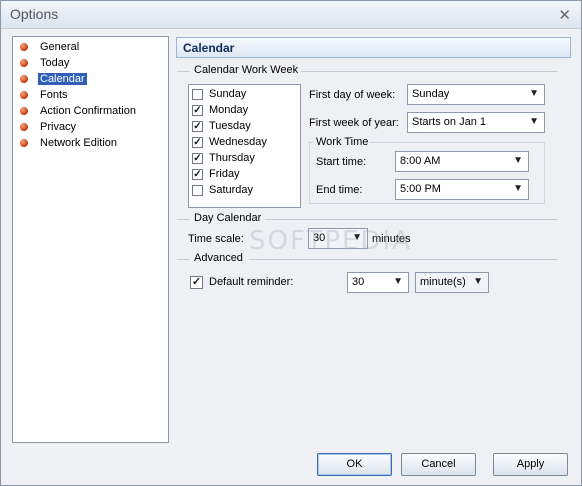 Image resolution: width=582 pixels, height=486 pixels. I want to click on window-title: Options, so click(34, 14).